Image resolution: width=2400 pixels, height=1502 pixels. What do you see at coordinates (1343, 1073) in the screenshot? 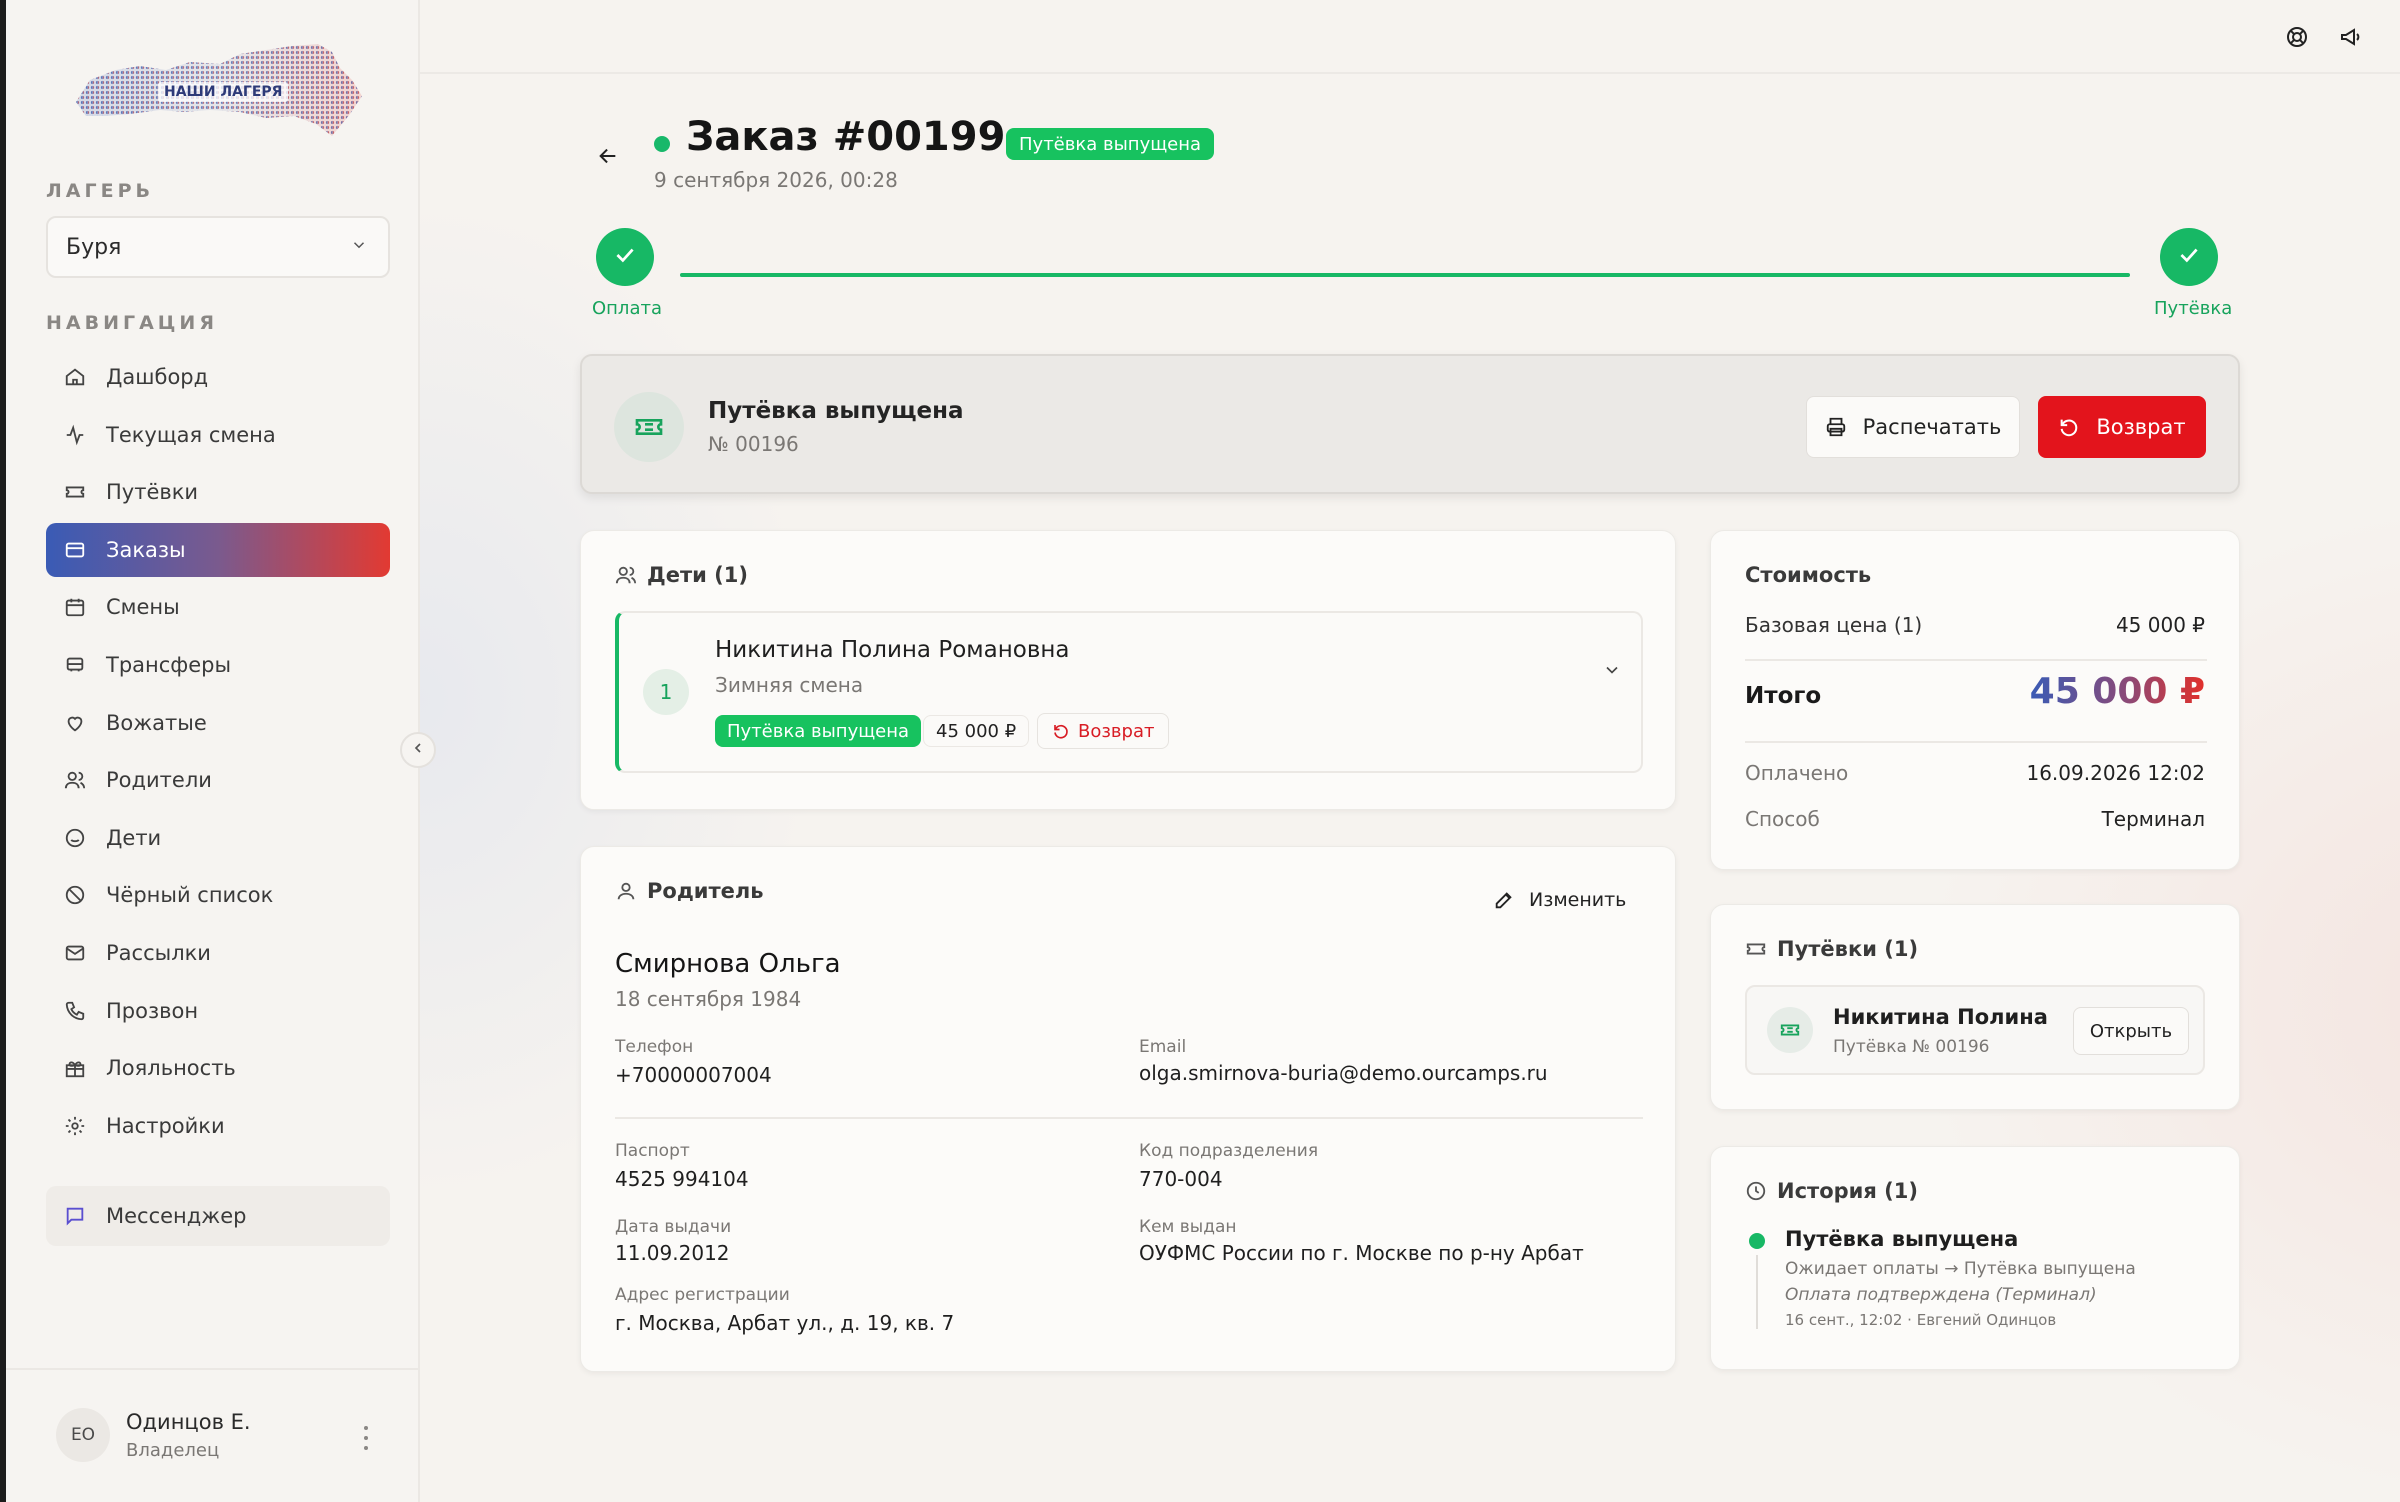
I see `email-value: olga.smirnova-buria@demo.ourcamps.ru` at bounding box center [1343, 1073].